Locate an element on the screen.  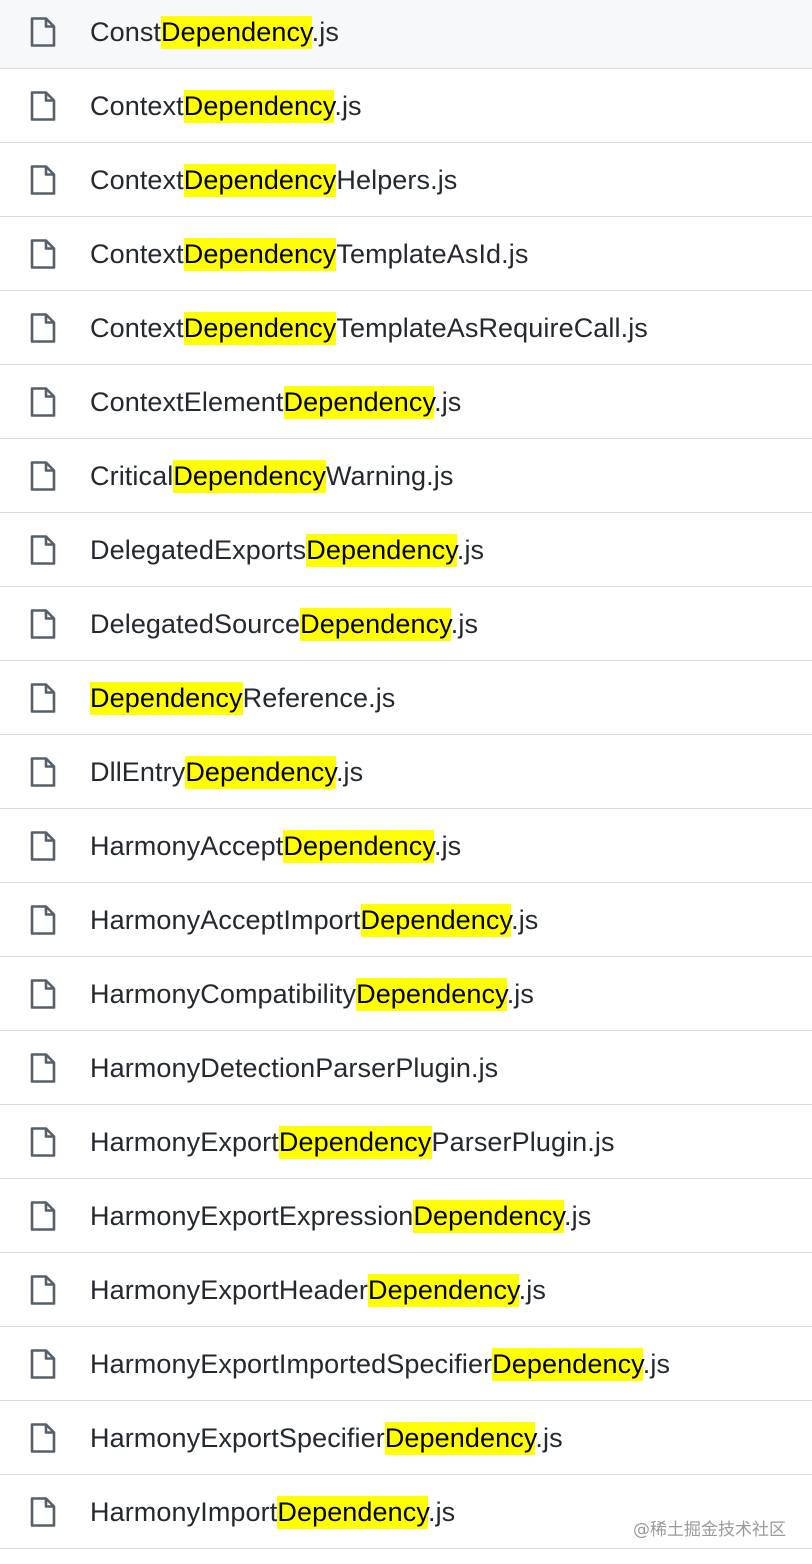
file-name-link: HarmonyAcceptImportDependency.js is located at coordinates (314, 920).